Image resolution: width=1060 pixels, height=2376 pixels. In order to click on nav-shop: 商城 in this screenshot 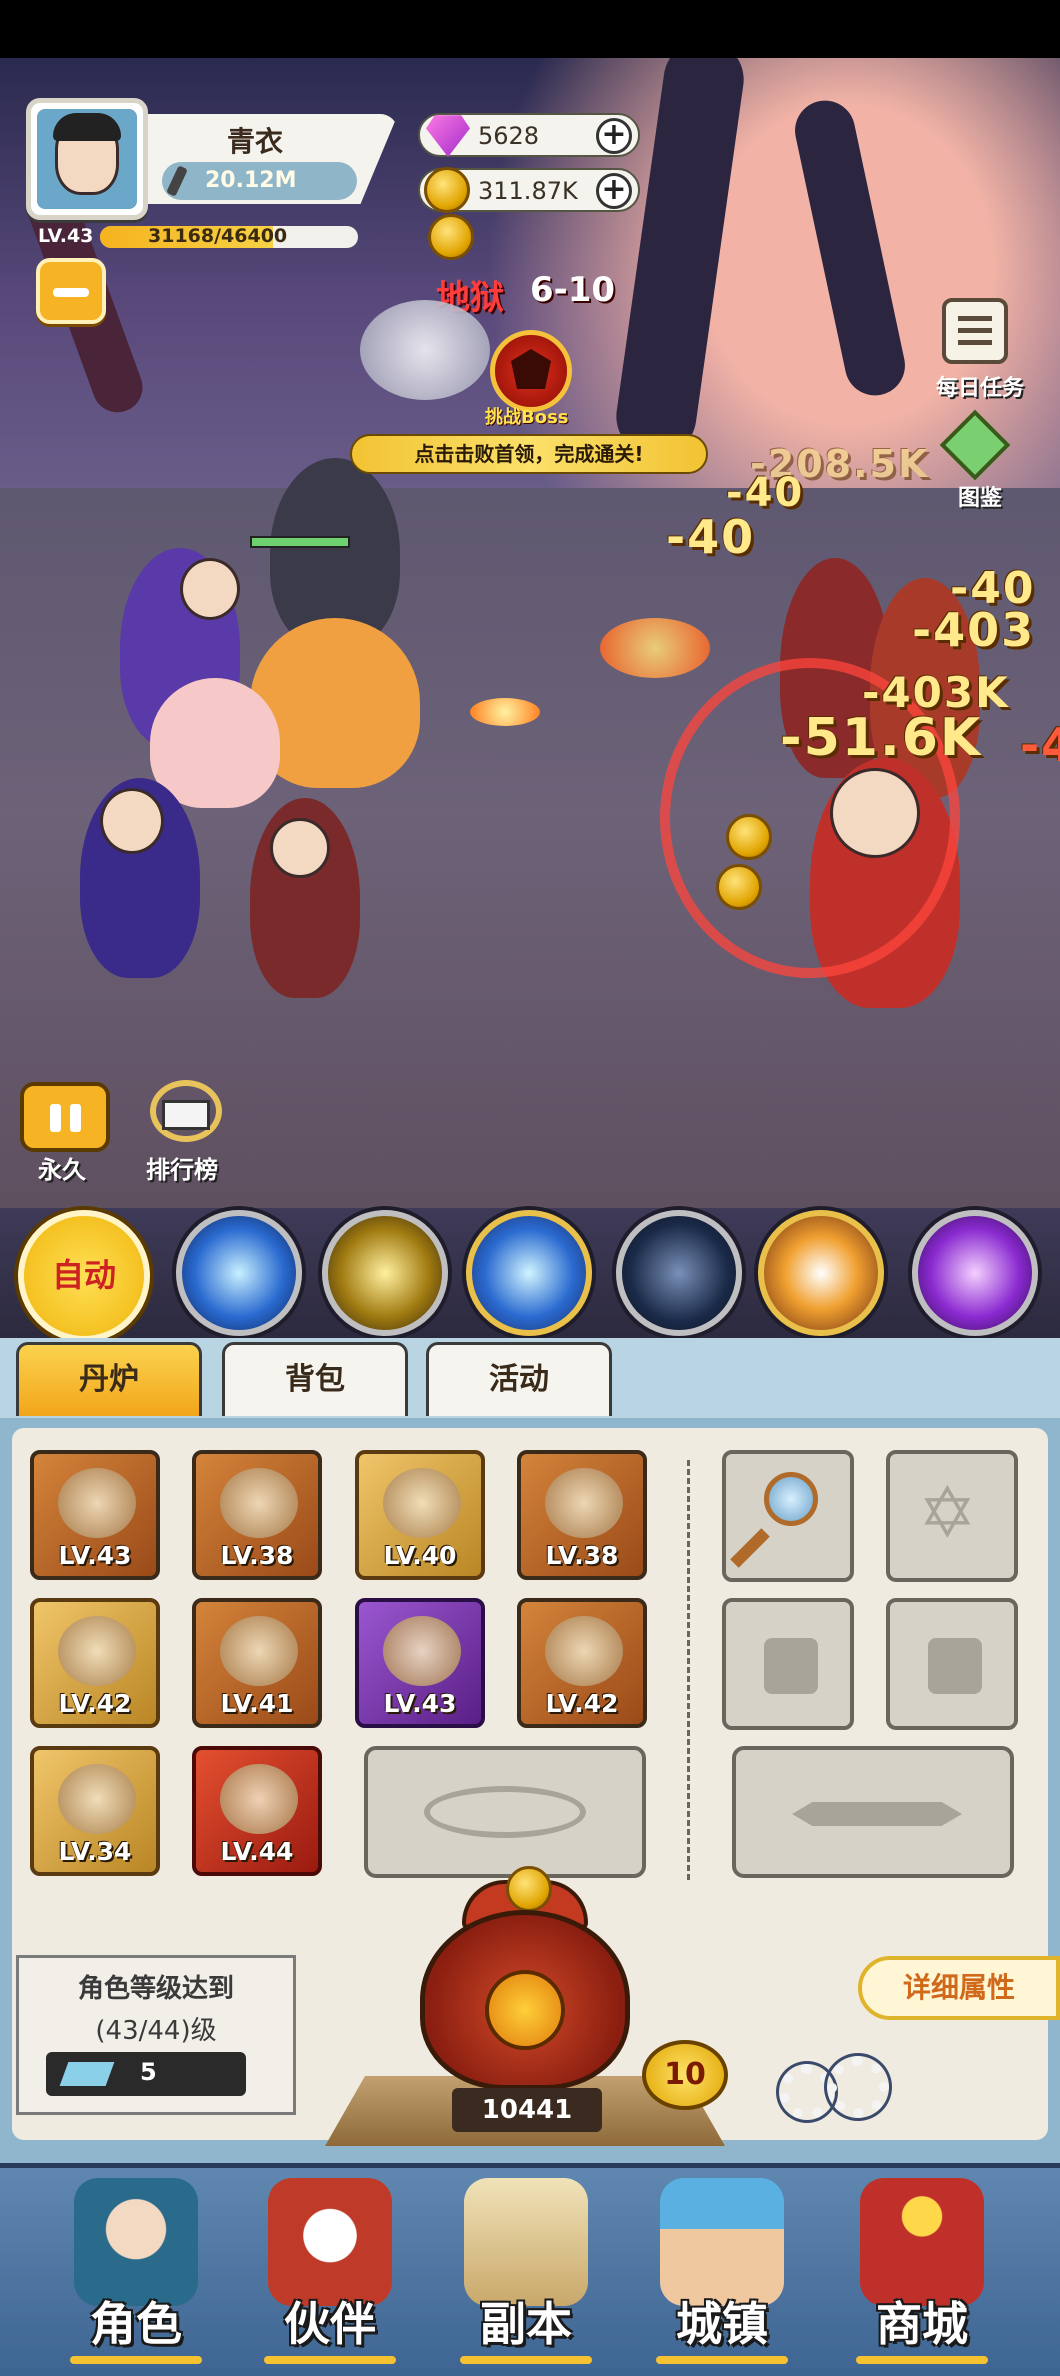, I will do `click(922, 2271)`.